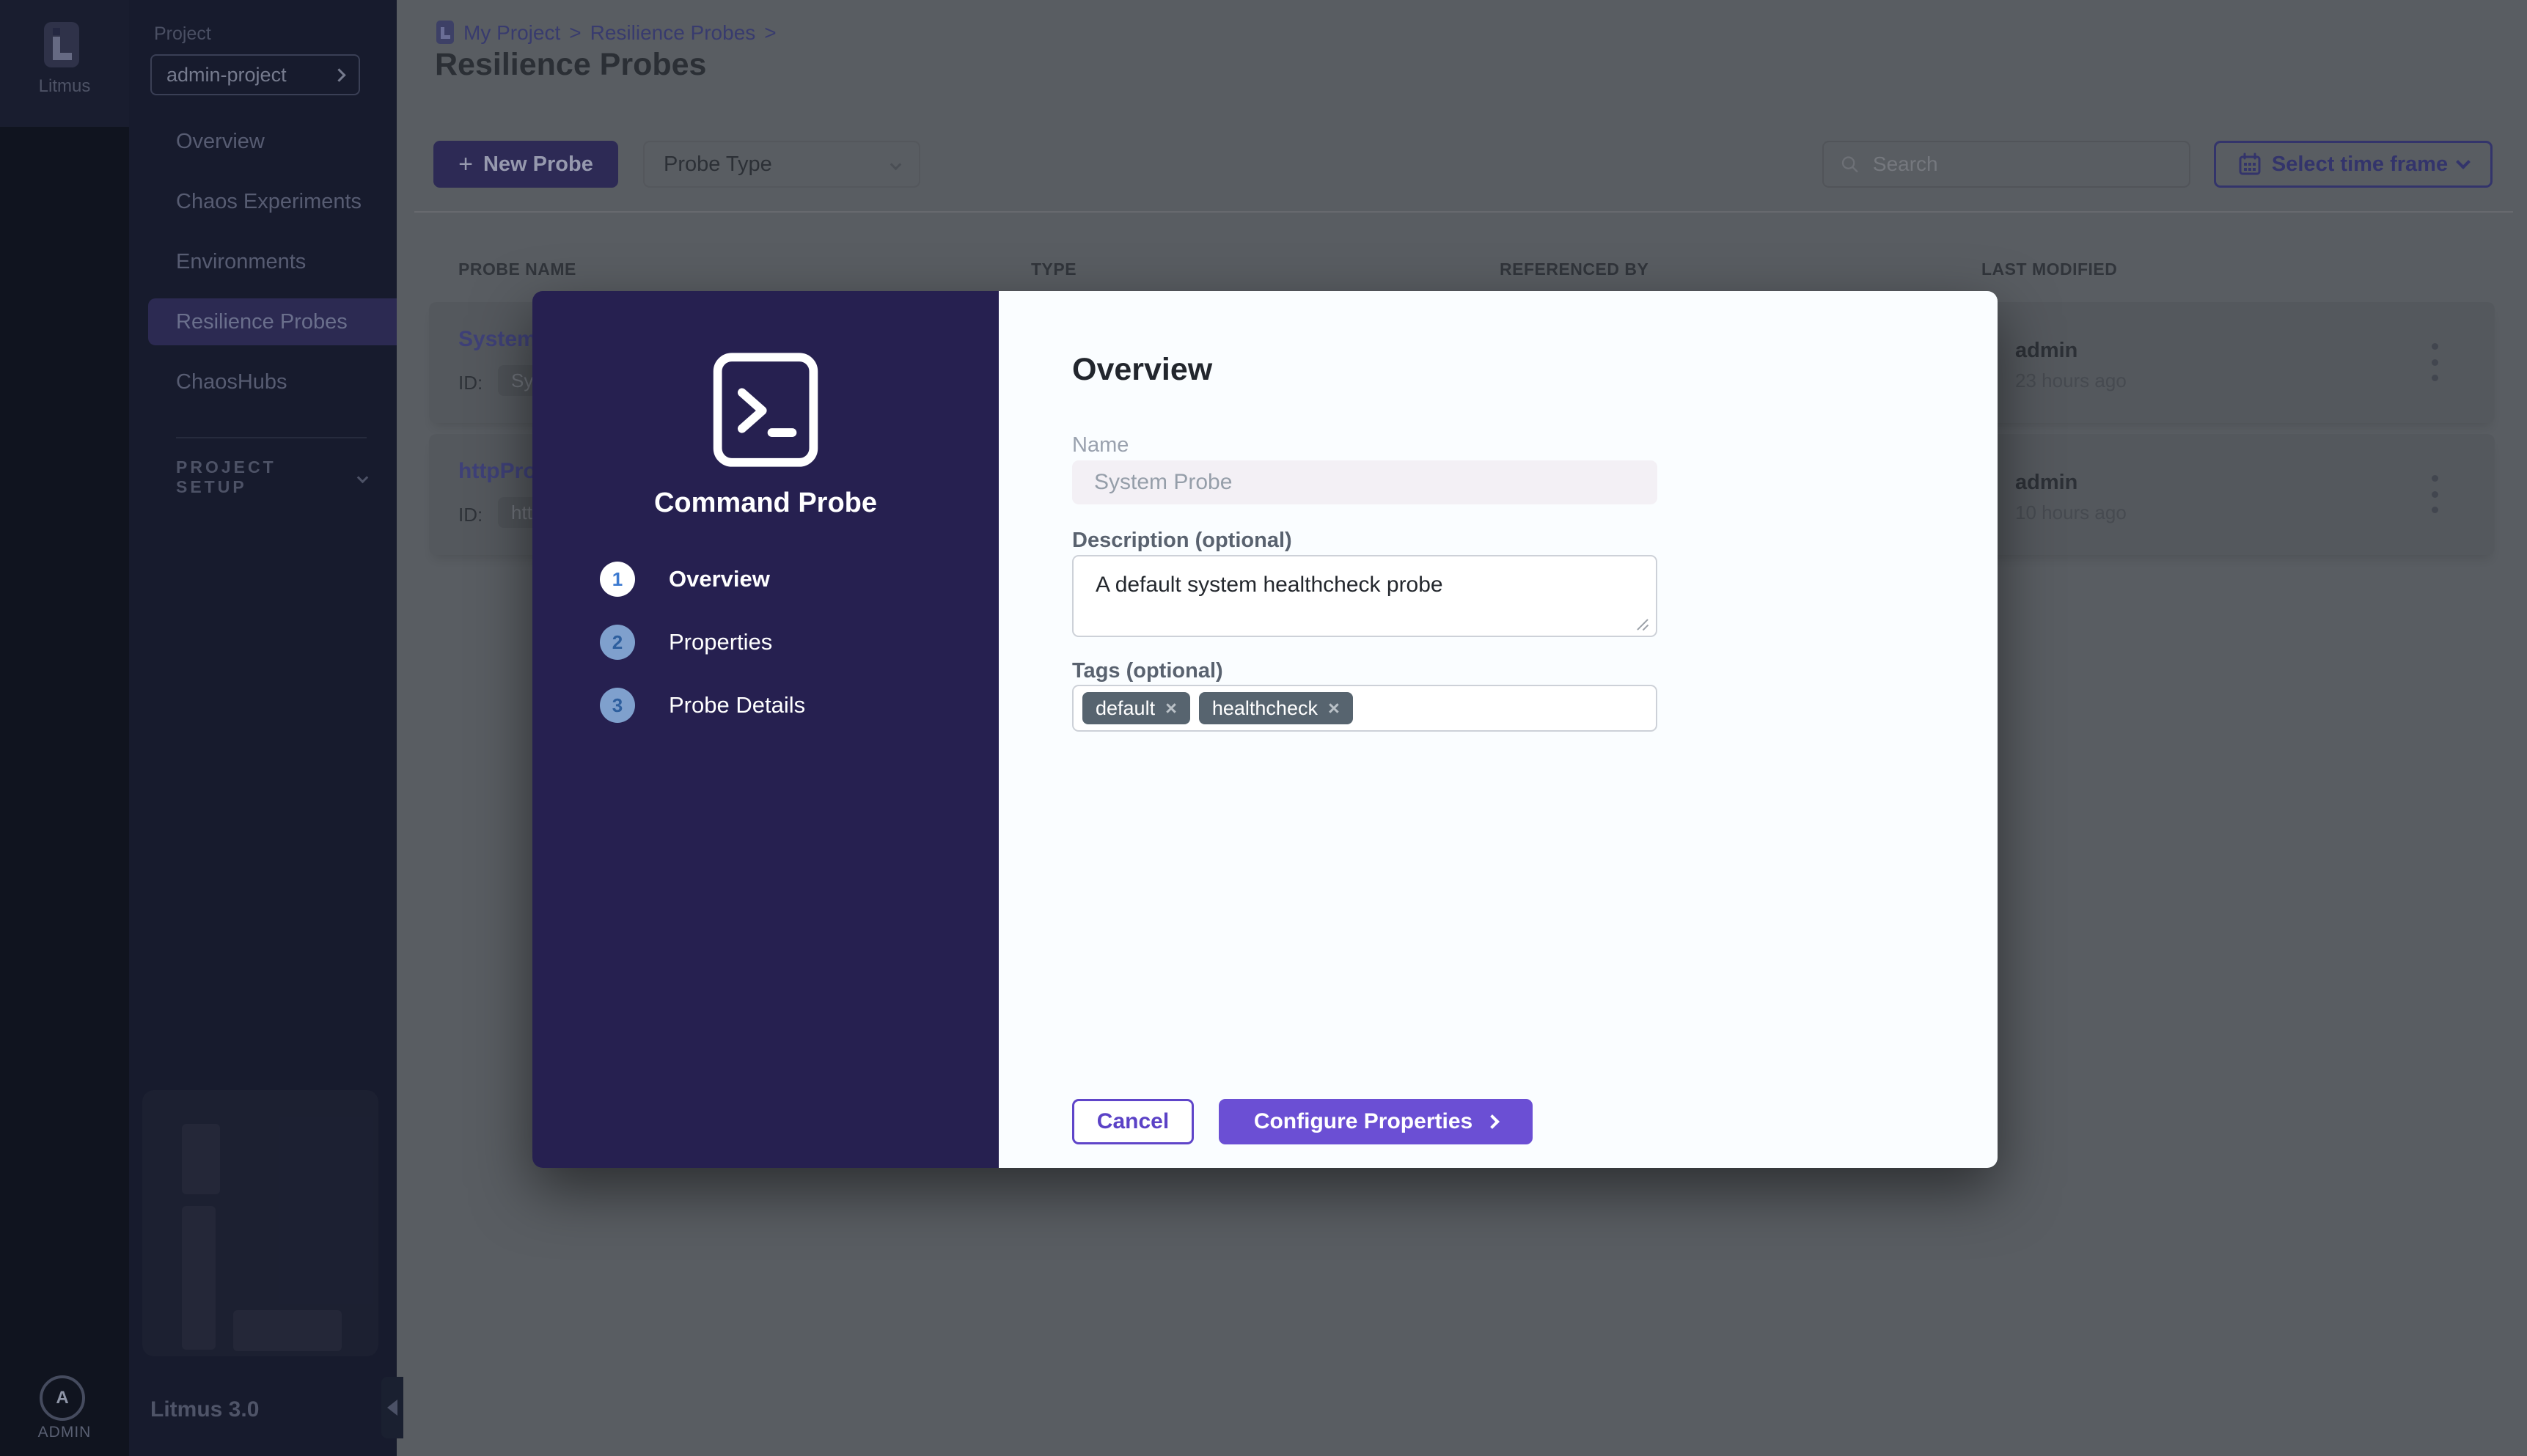 Image resolution: width=2527 pixels, height=1456 pixels. Describe the element at coordinates (571, 64) in the screenshot. I see `page-title: Resilience Probes` at that location.